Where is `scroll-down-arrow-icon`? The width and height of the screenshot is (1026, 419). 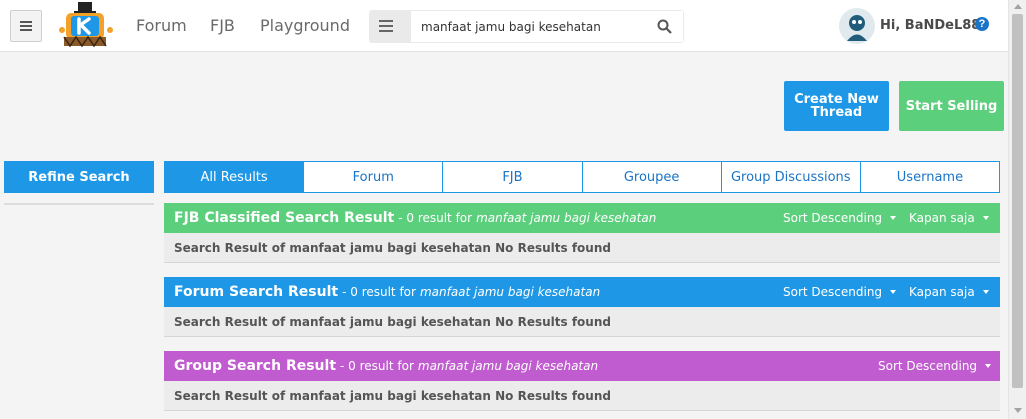
scroll-down-arrow-icon is located at coordinates (1018, 410).